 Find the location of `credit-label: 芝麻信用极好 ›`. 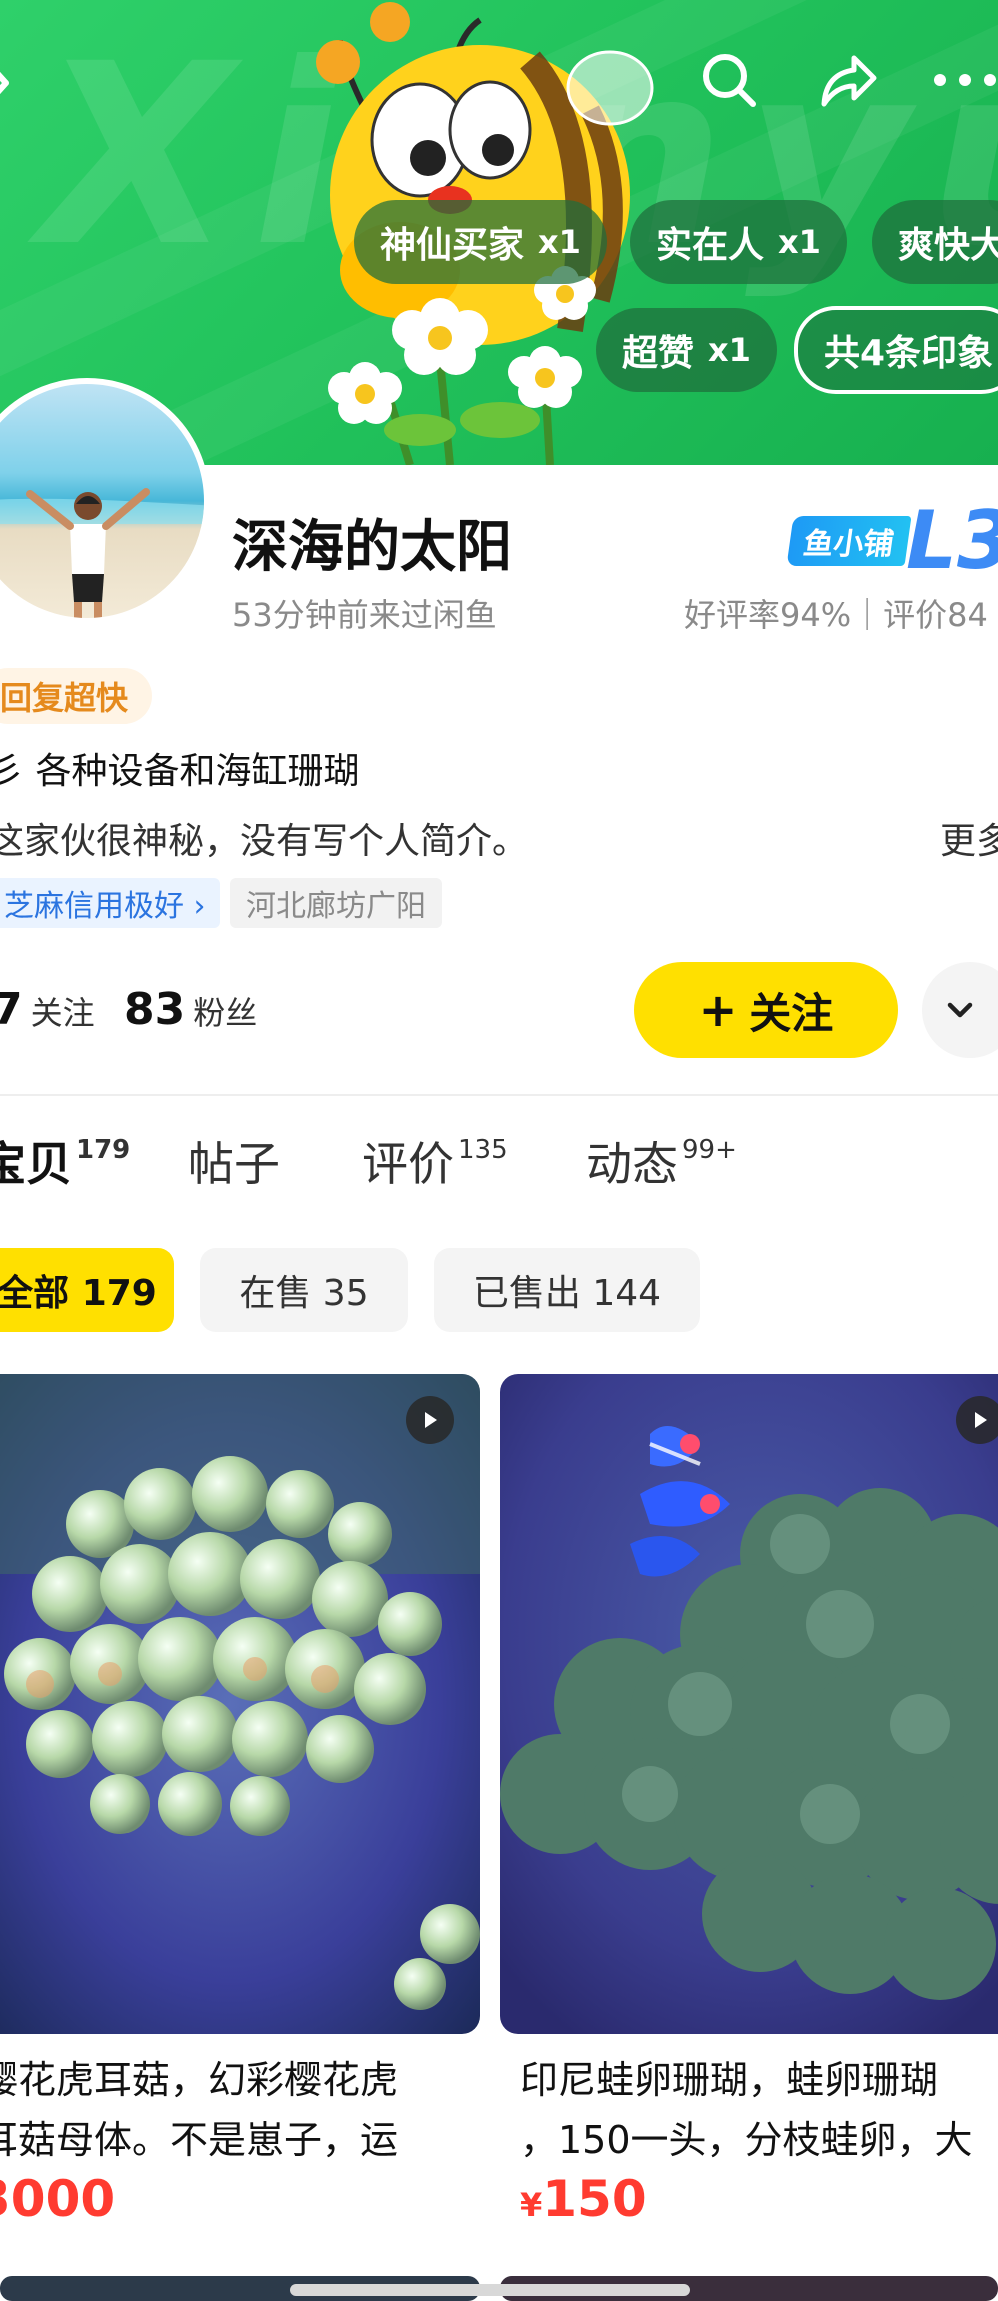

credit-label: 芝麻信用极好 › is located at coordinates (105, 906).